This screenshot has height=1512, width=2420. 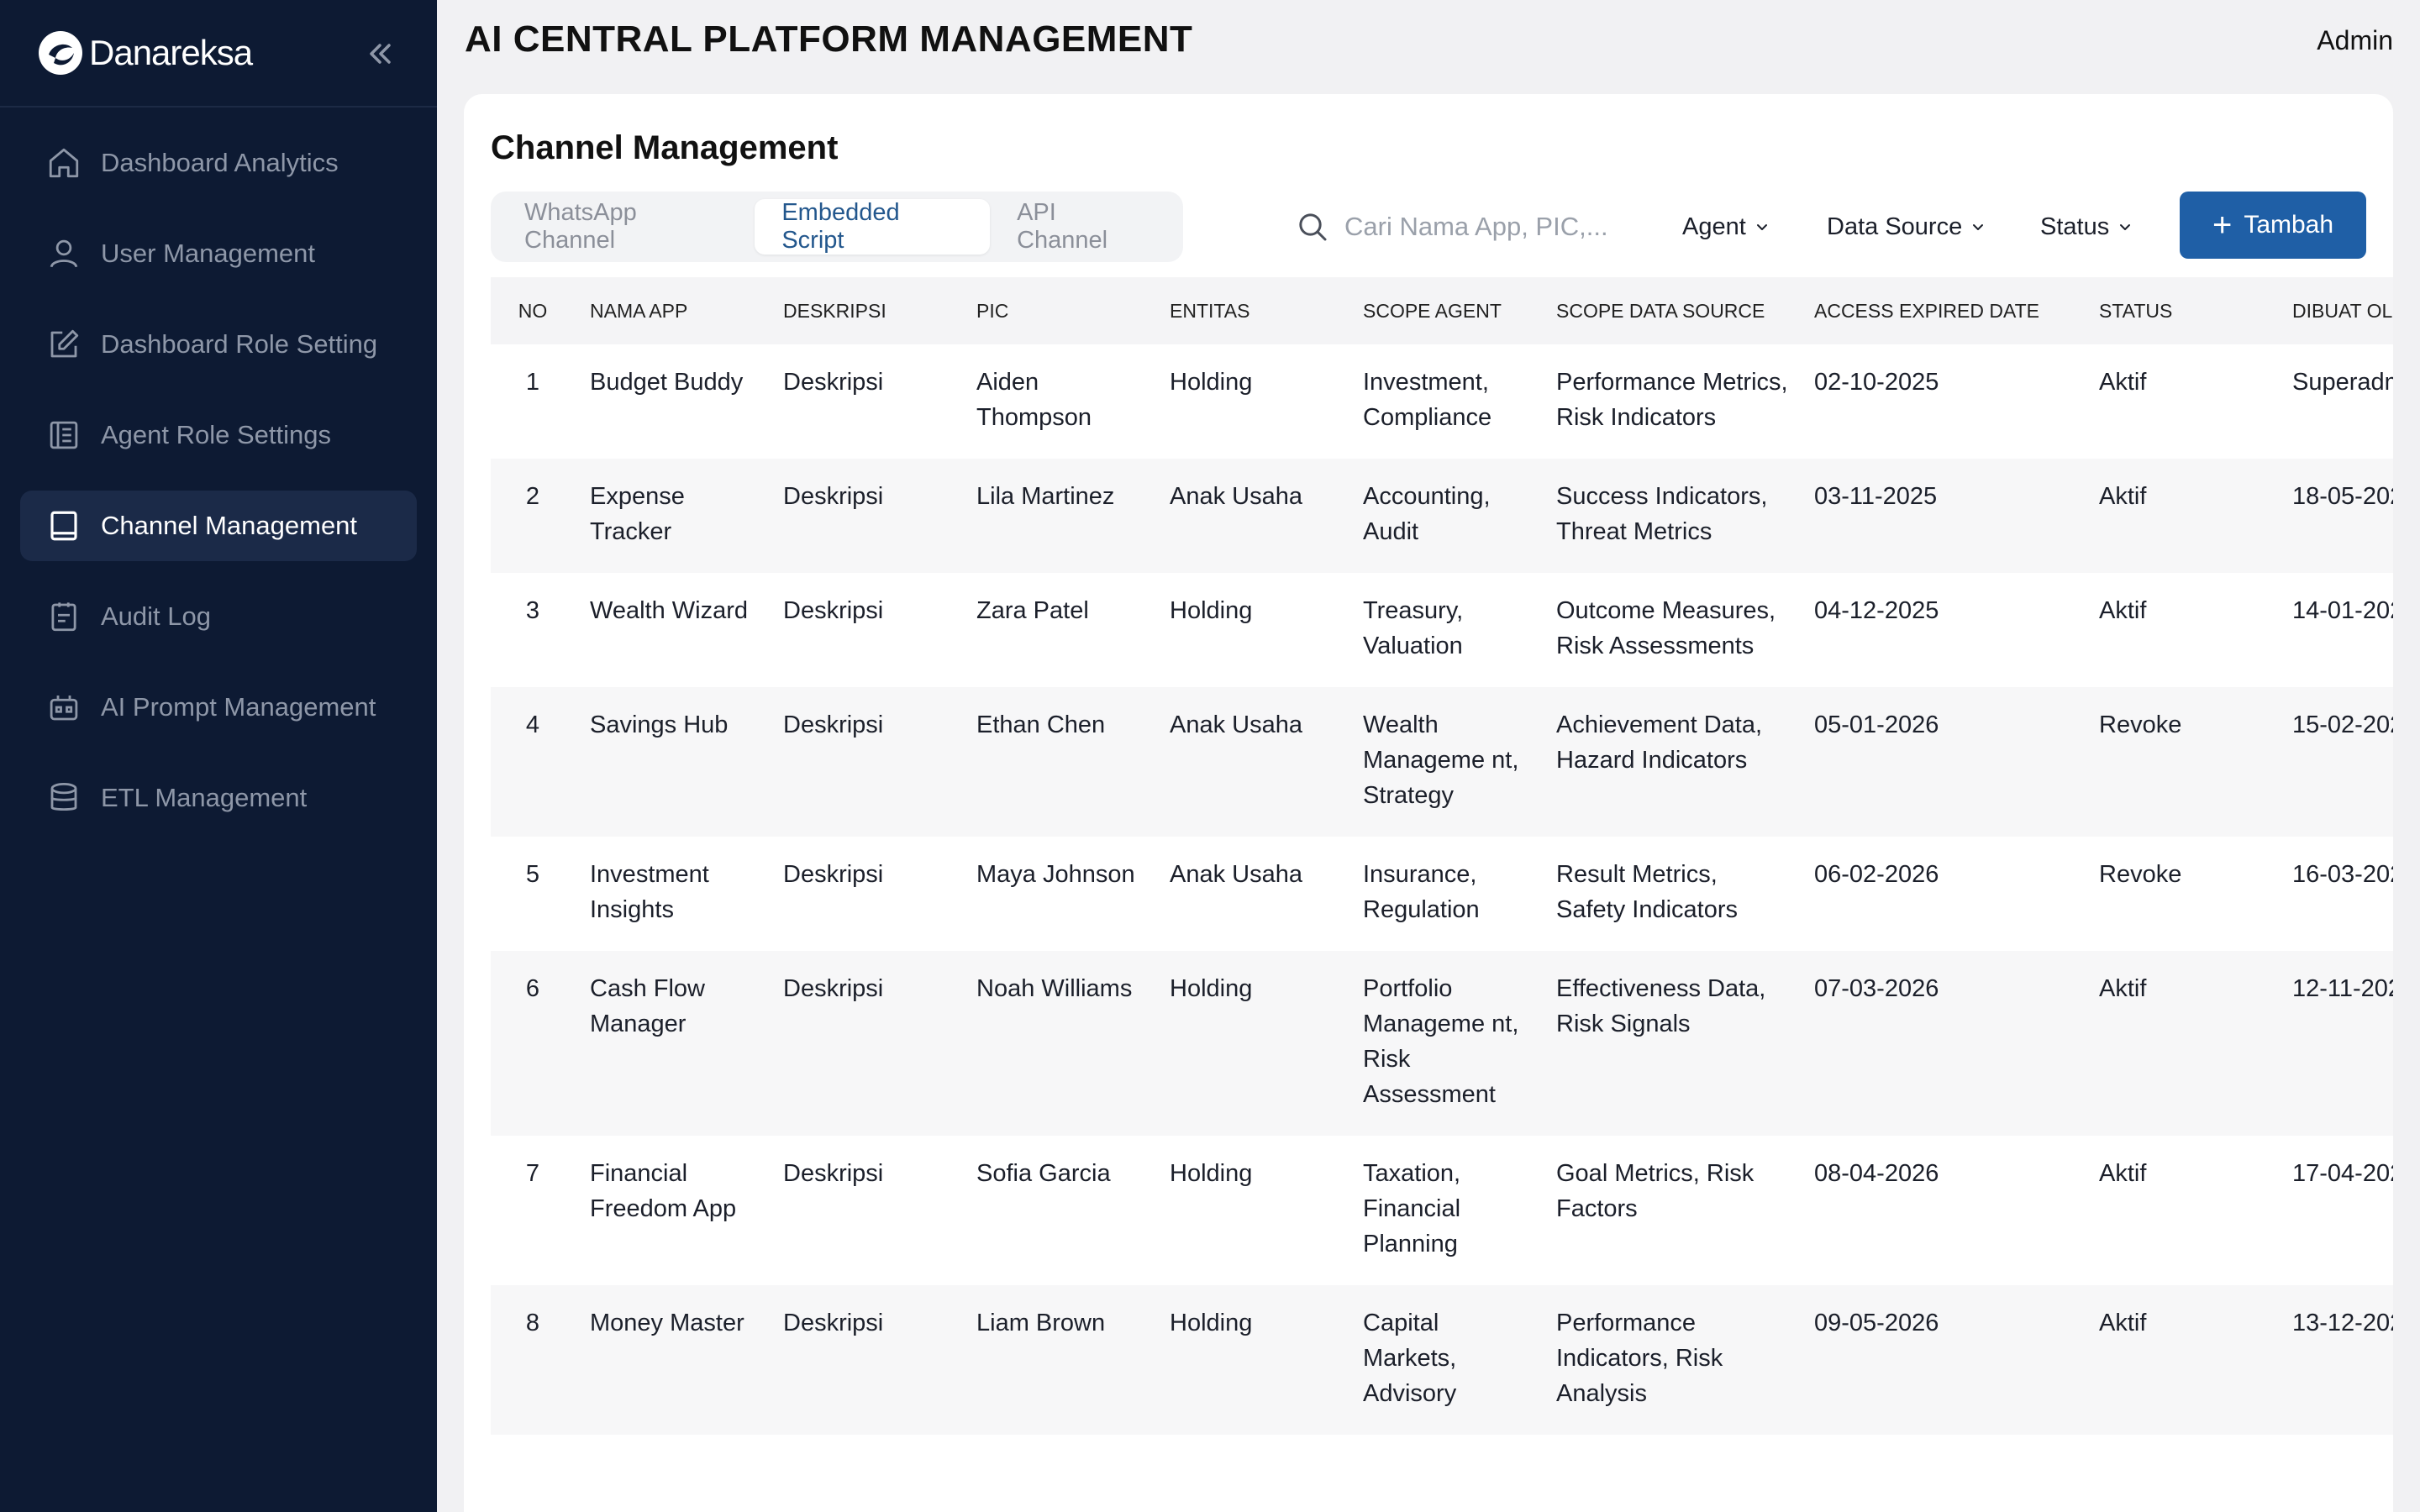 I want to click on add-button-label: Tambah, so click(x=2289, y=225).